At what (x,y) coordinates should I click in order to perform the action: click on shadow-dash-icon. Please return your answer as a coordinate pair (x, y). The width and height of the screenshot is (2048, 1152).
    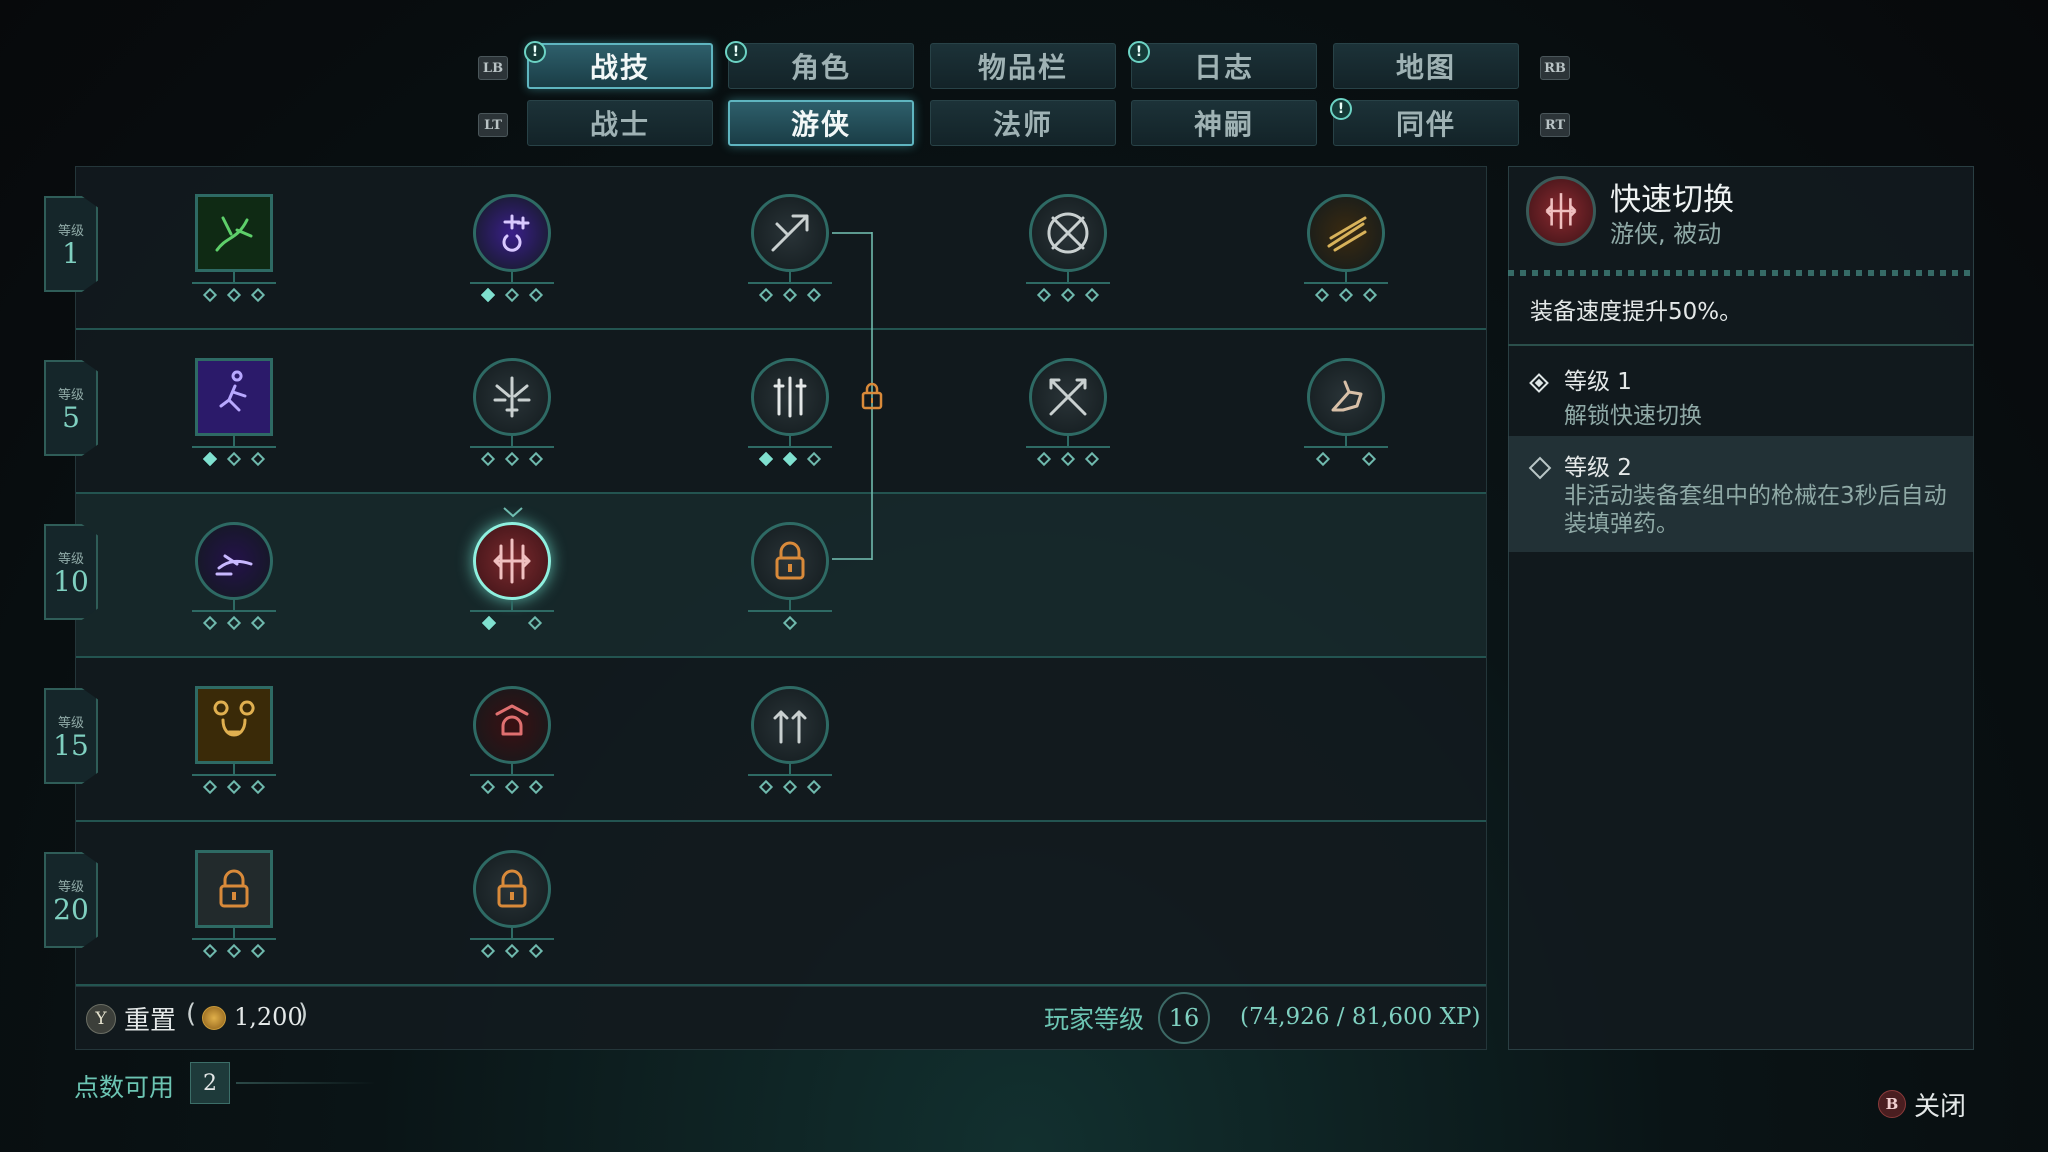
    Looking at the image, I should click on (234, 561).